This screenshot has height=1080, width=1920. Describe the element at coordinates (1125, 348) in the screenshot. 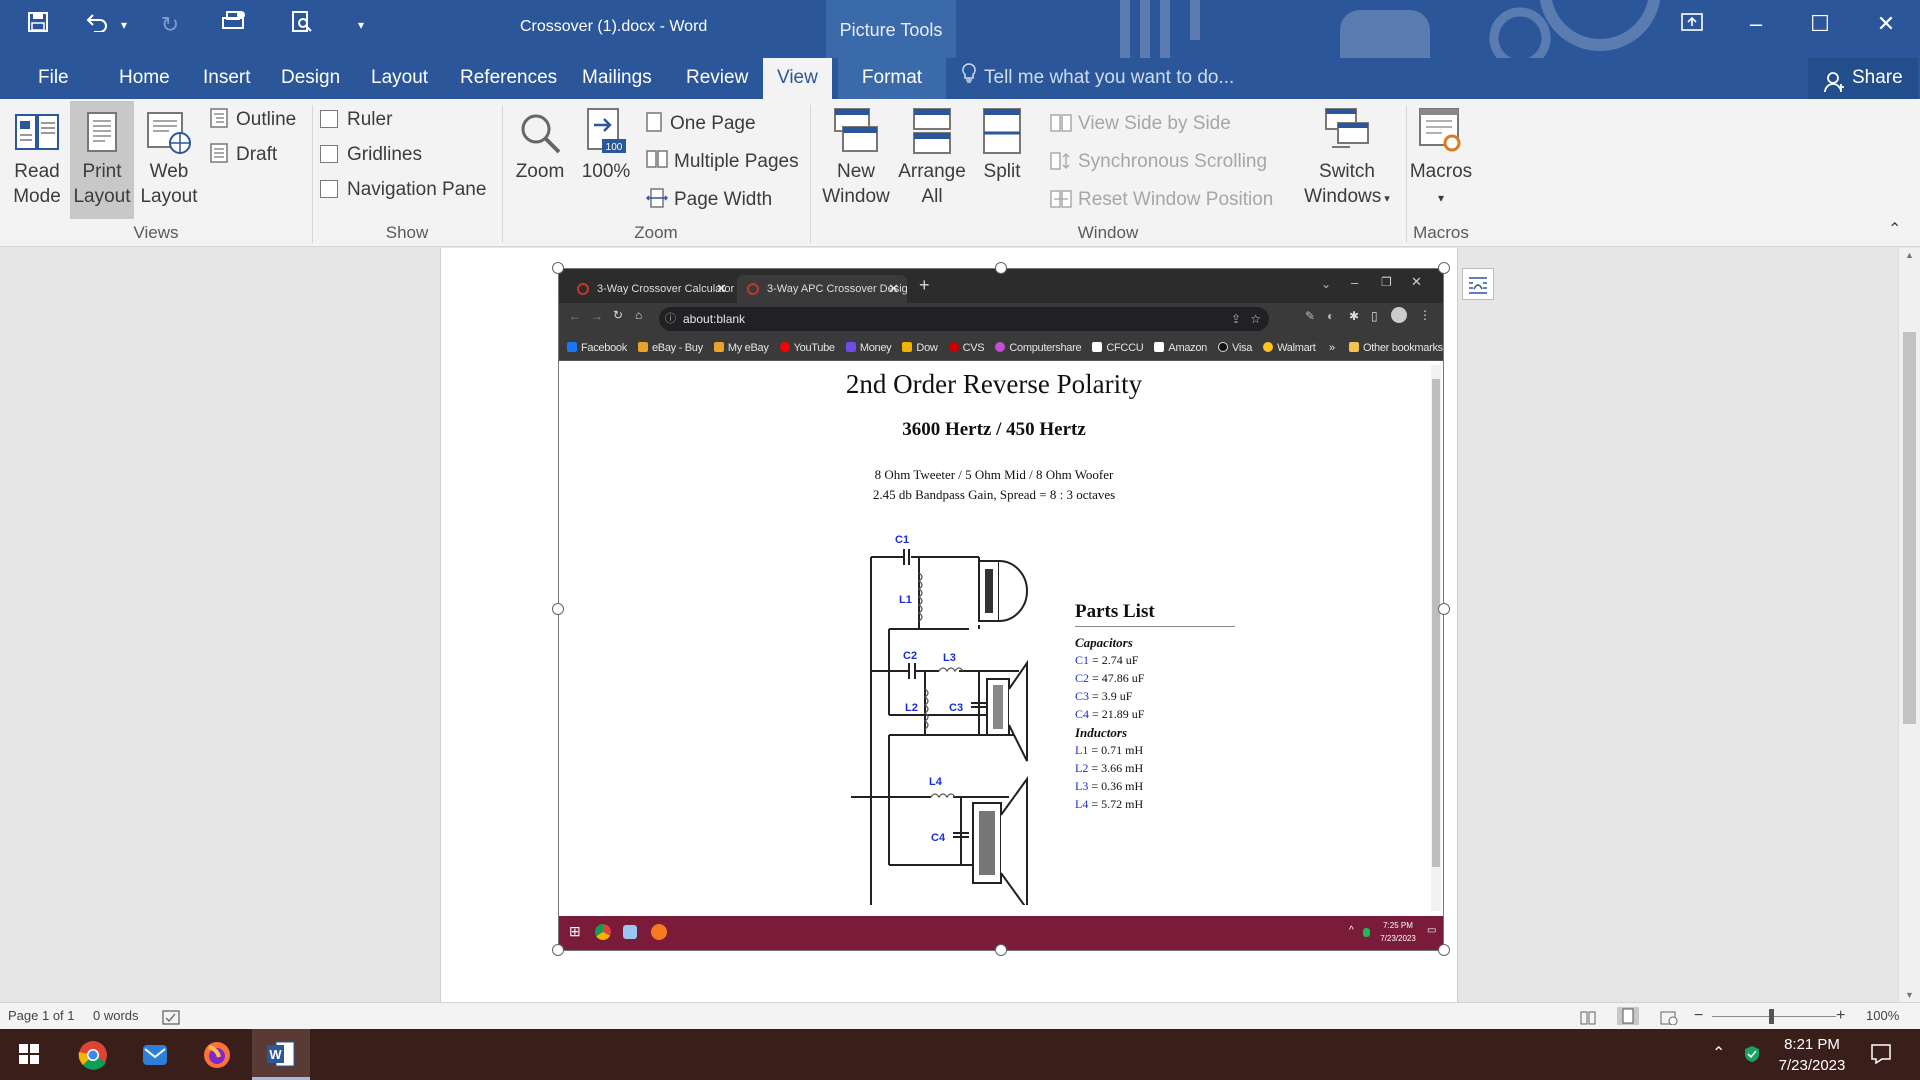

I see `bookmark-label: CFCCU` at that location.